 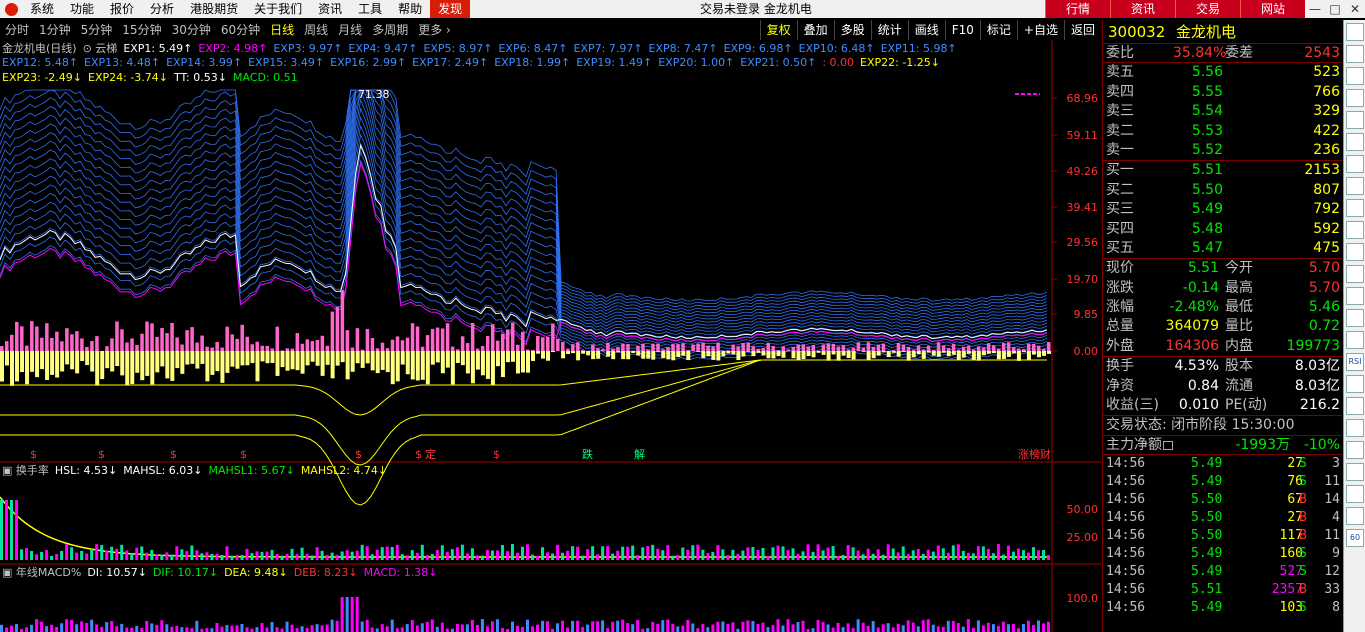 I want to click on event-marker: 涨榜财, so click(x=1034, y=454).